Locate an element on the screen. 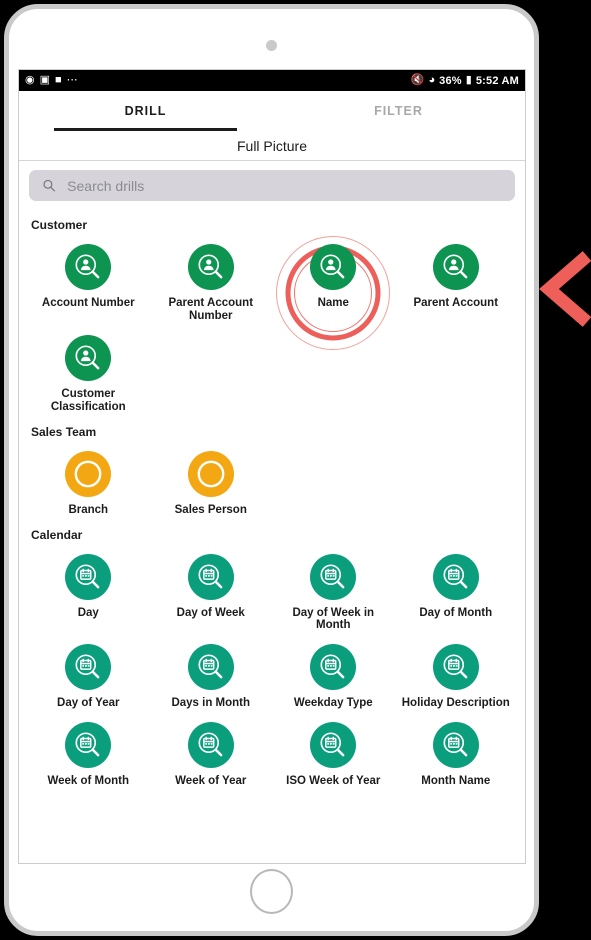 The width and height of the screenshot is (591, 940). drill-item: Day of Week is located at coordinates (211, 589).